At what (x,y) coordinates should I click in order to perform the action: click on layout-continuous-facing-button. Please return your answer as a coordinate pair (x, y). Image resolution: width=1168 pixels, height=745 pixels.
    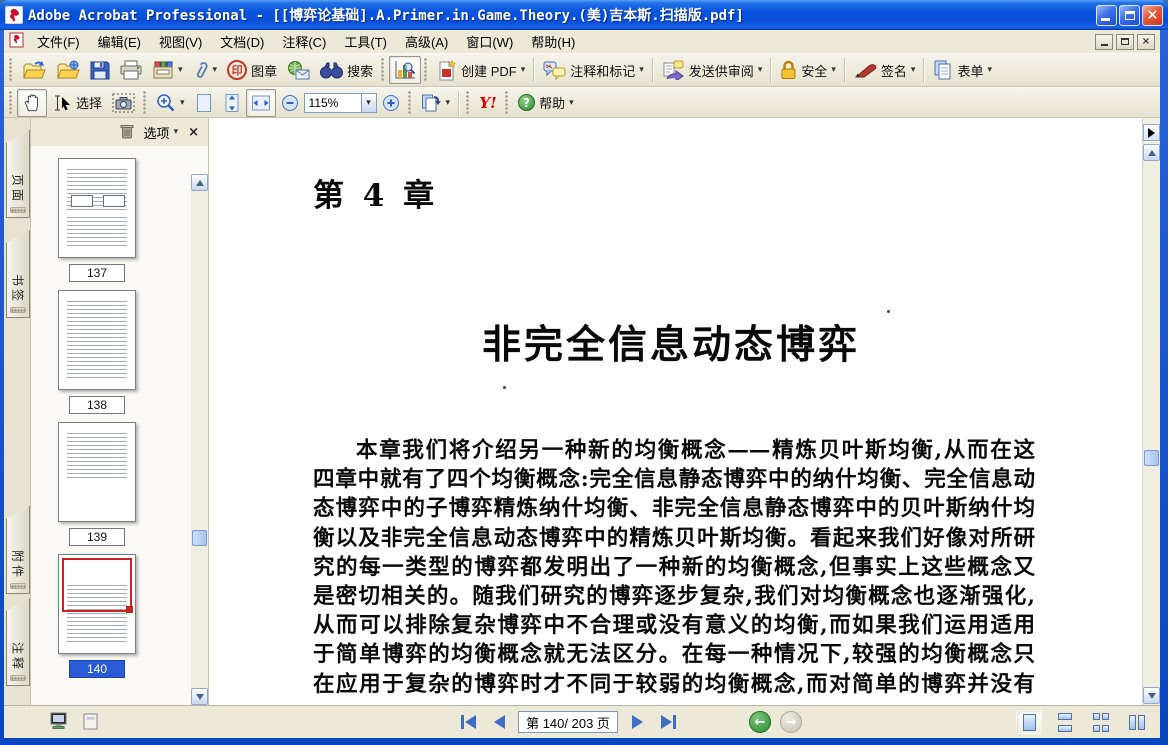
    Looking at the image, I should click on (1101, 722).